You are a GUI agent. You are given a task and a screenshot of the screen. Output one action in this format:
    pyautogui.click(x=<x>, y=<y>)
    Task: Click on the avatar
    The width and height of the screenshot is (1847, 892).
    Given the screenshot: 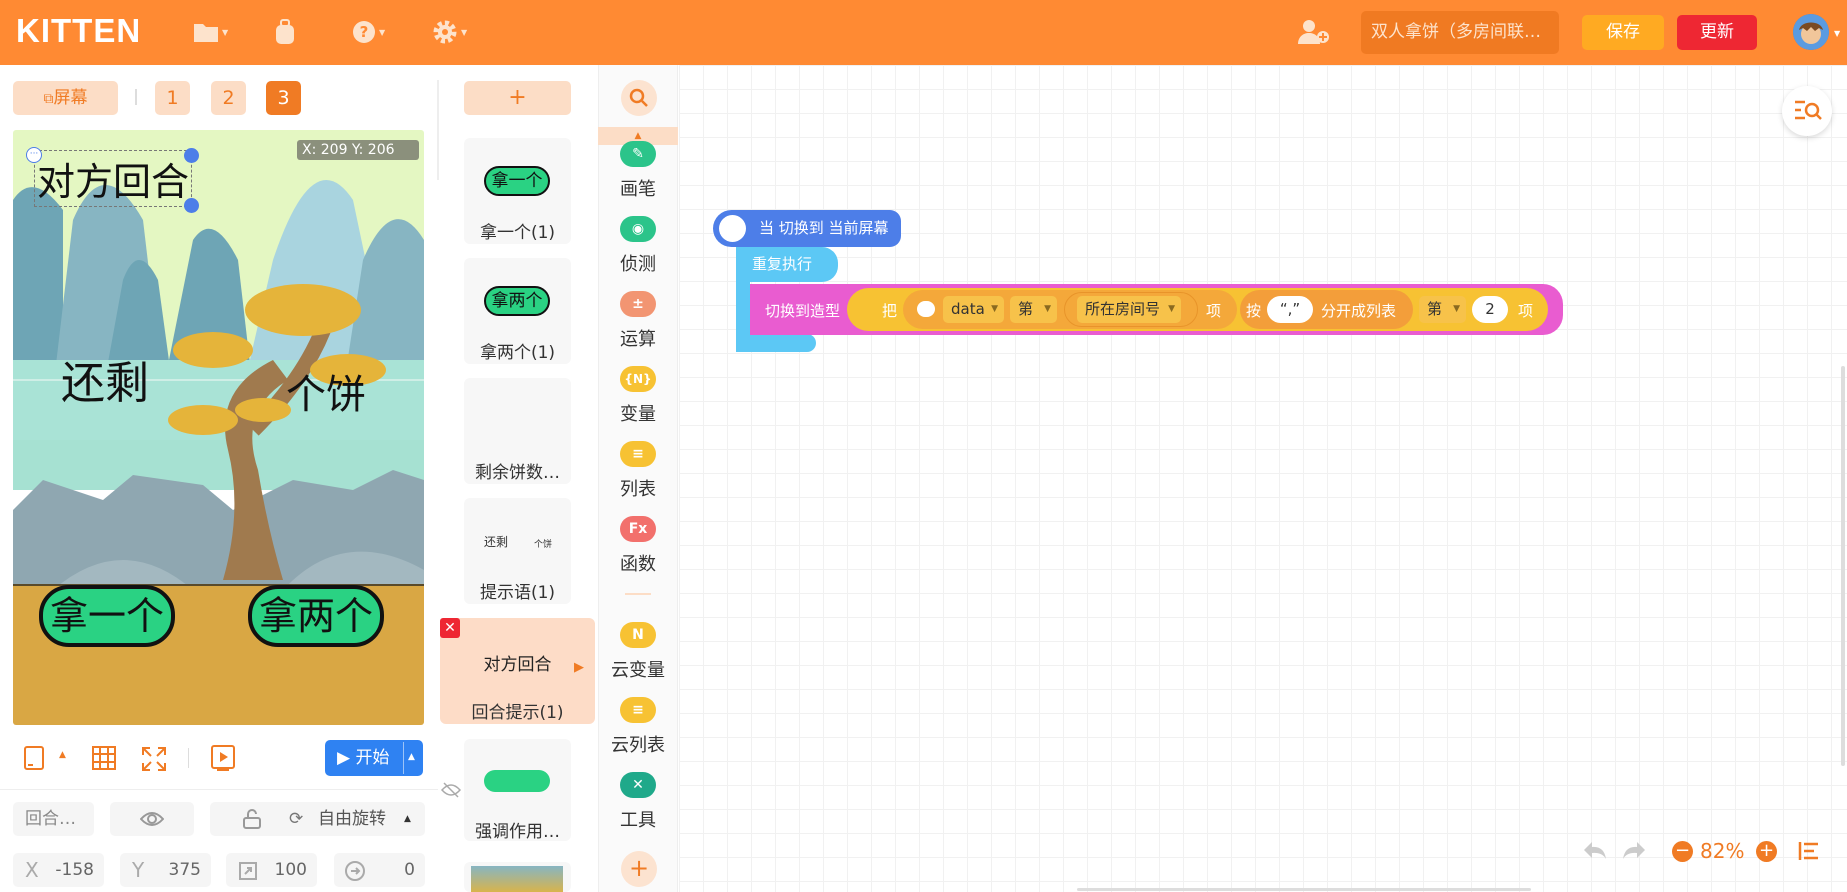 What is the action you would take?
    pyautogui.click(x=1811, y=32)
    